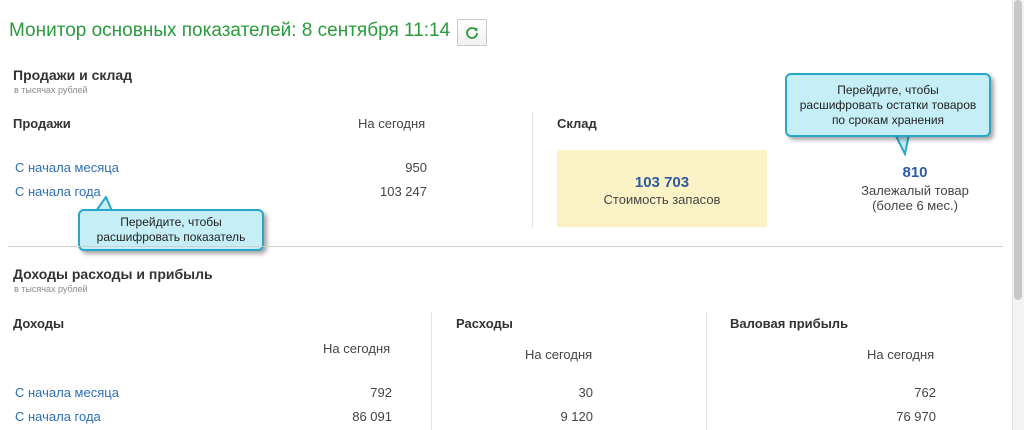 The height and width of the screenshot is (430, 1024). I want to click on sales-section-title: Продажи и склад, so click(73, 75).